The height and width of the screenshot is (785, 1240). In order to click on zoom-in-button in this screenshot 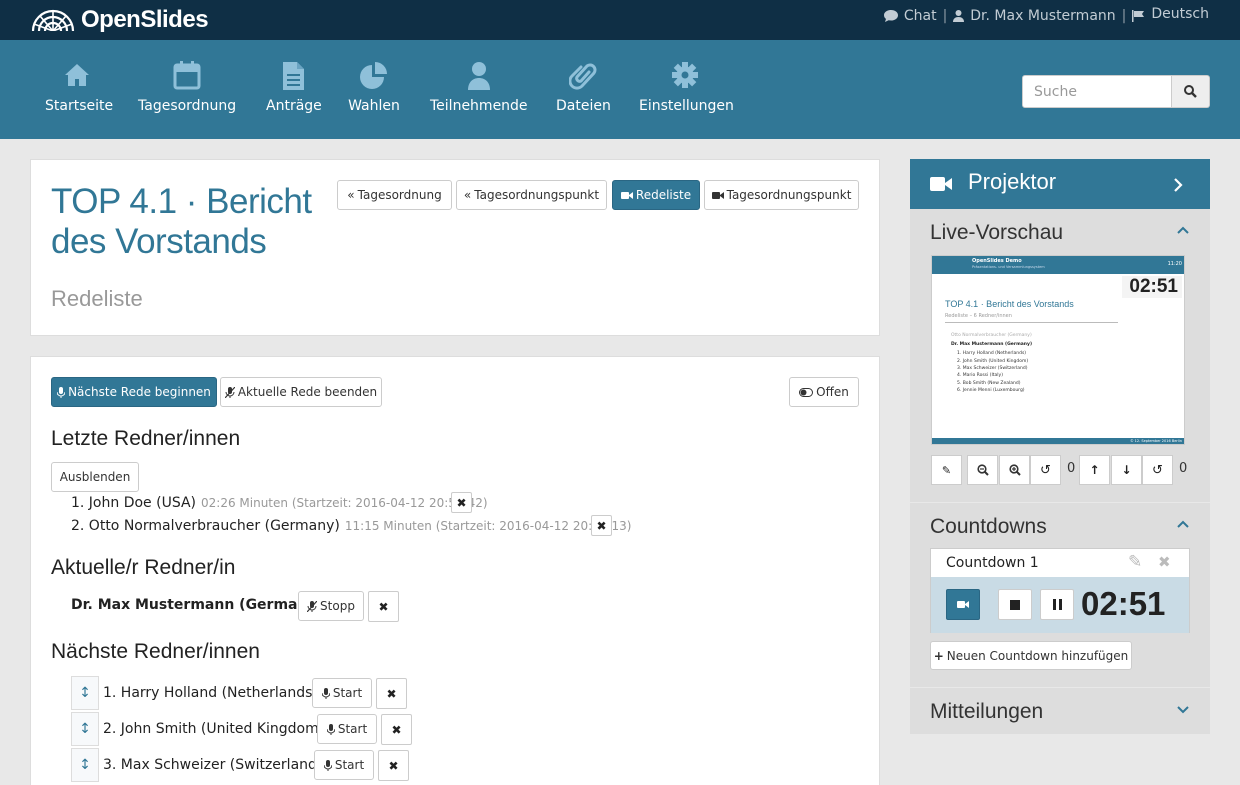, I will do `click(1014, 470)`.